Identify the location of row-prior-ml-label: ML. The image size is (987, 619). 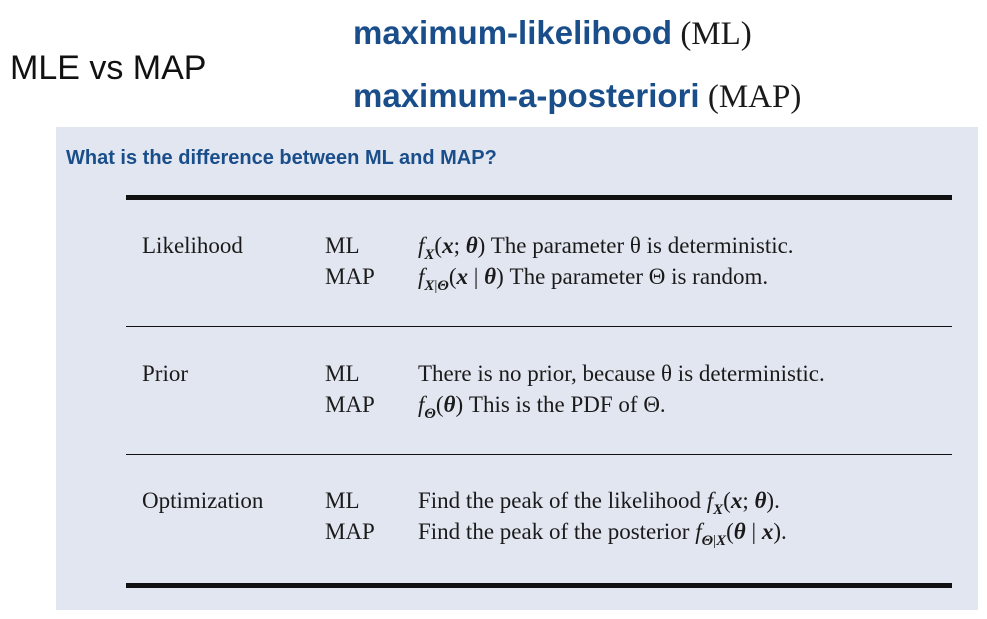
(342, 373).